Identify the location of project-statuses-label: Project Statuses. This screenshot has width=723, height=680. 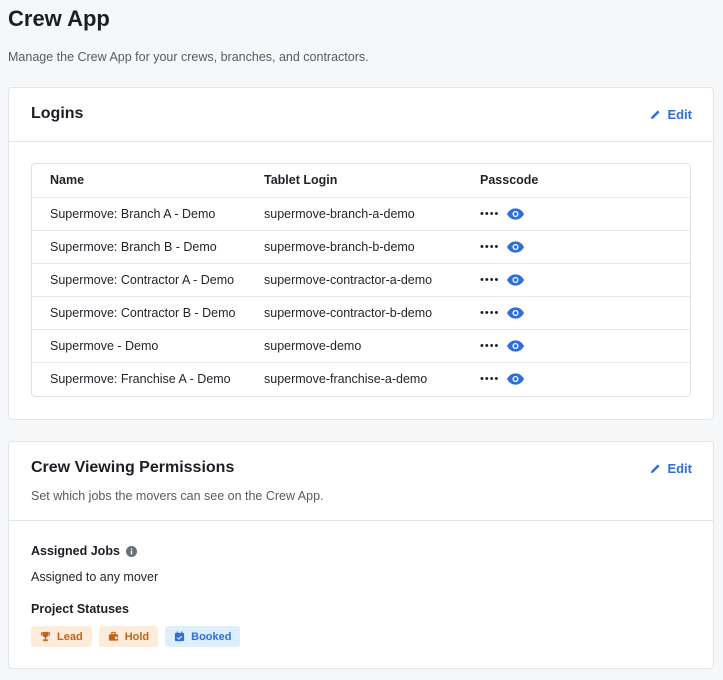
(80, 609).